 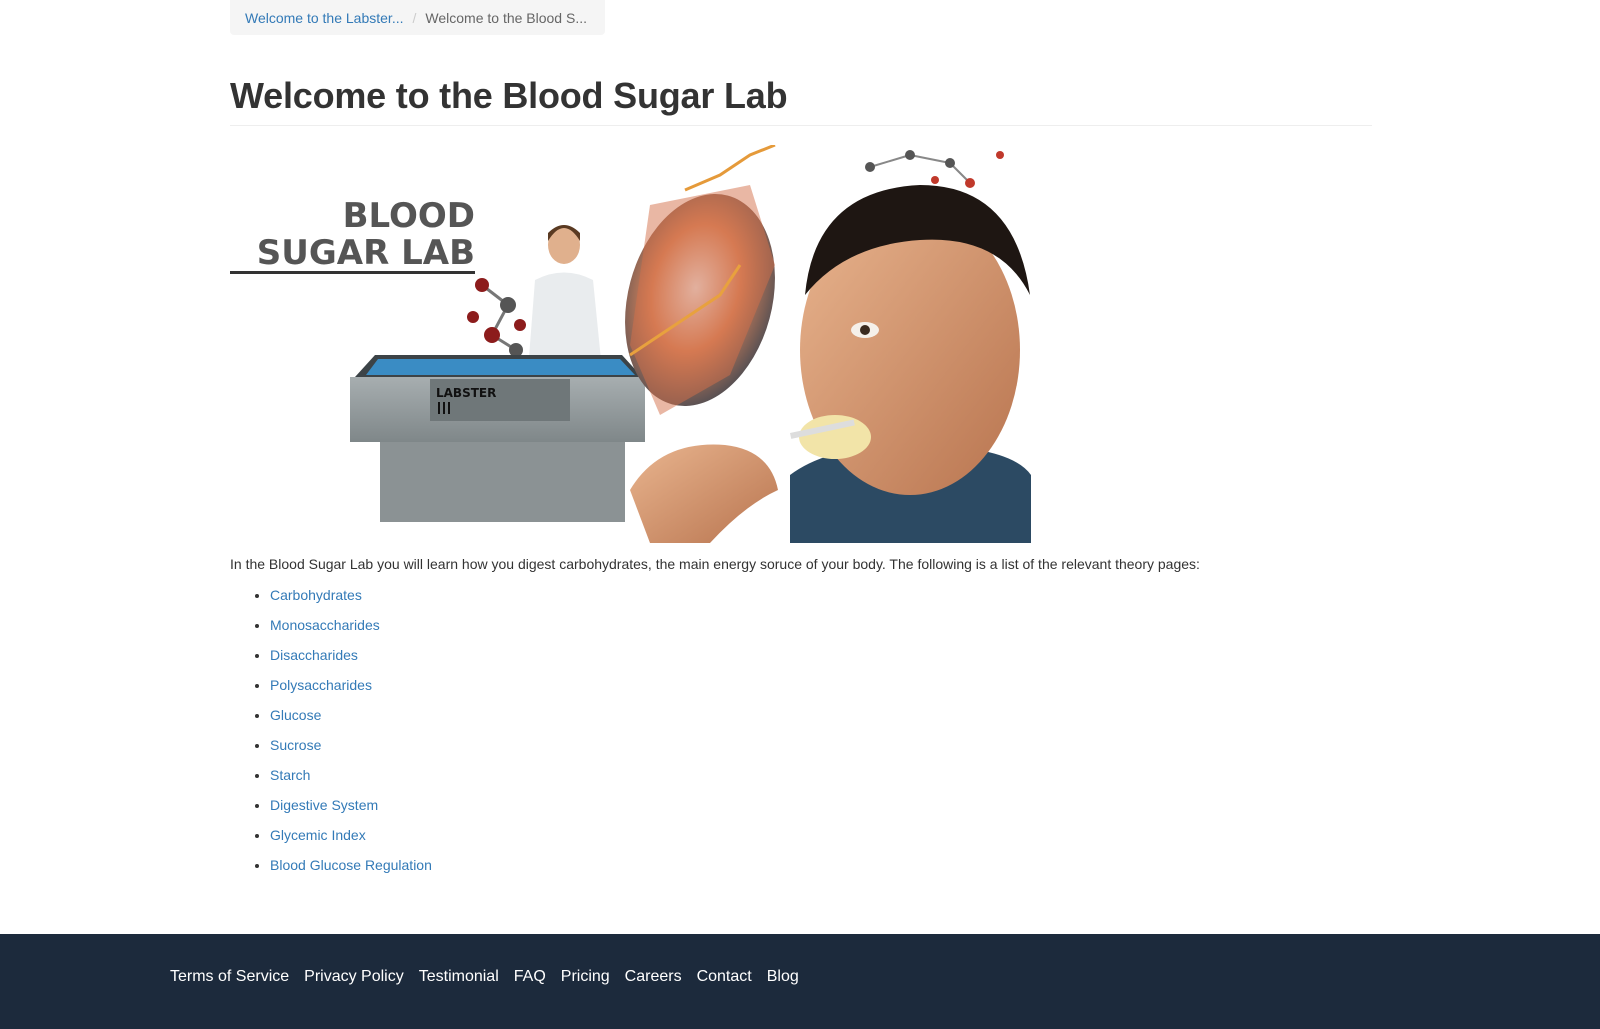 What do you see at coordinates (783, 977) in the screenshot?
I see `footer-link-blog: Blog` at bounding box center [783, 977].